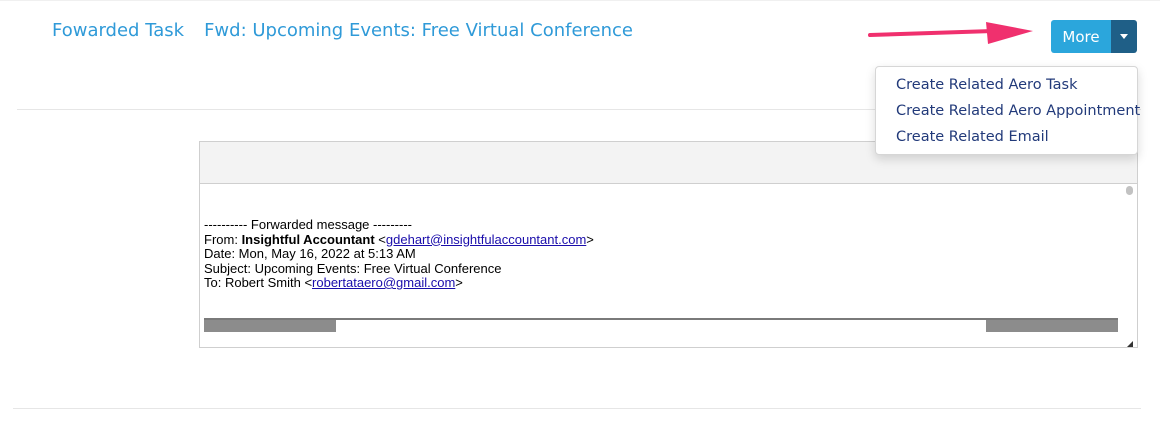 The height and width of the screenshot is (444, 1160). I want to click on more-button-group: More, so click(1094, 36).